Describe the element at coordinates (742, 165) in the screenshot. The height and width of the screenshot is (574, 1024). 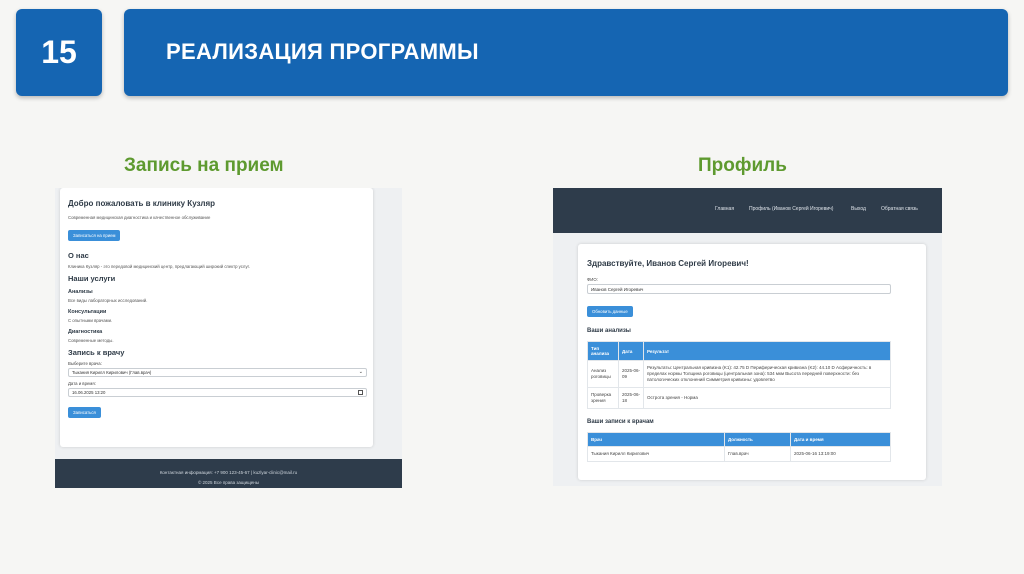
I see `caption-profile: Профиль` at that location.